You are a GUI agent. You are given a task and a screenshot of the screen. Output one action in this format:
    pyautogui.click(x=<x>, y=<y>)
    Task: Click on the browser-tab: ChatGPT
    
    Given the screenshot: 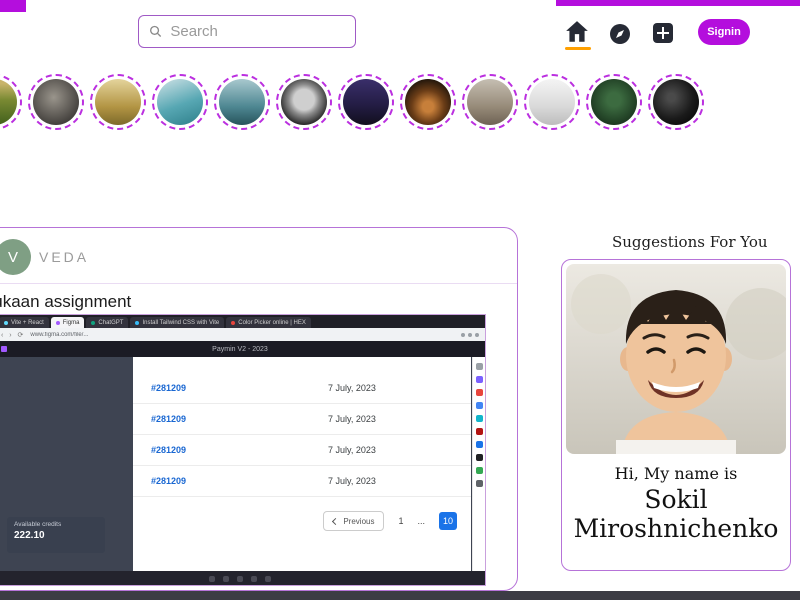 What is the action you would take?
    pyautogui.click(x=107, y=322)
    